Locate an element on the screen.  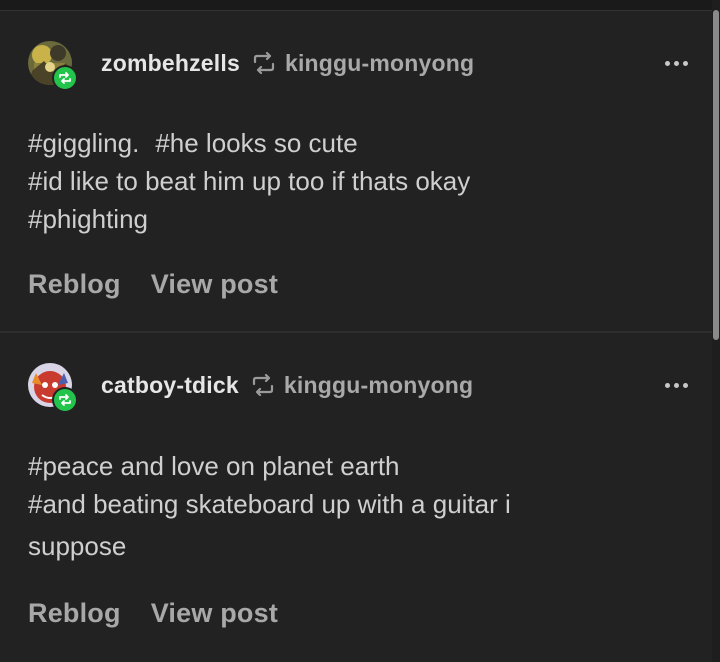
top-bar is located at coordinates (356, 5).